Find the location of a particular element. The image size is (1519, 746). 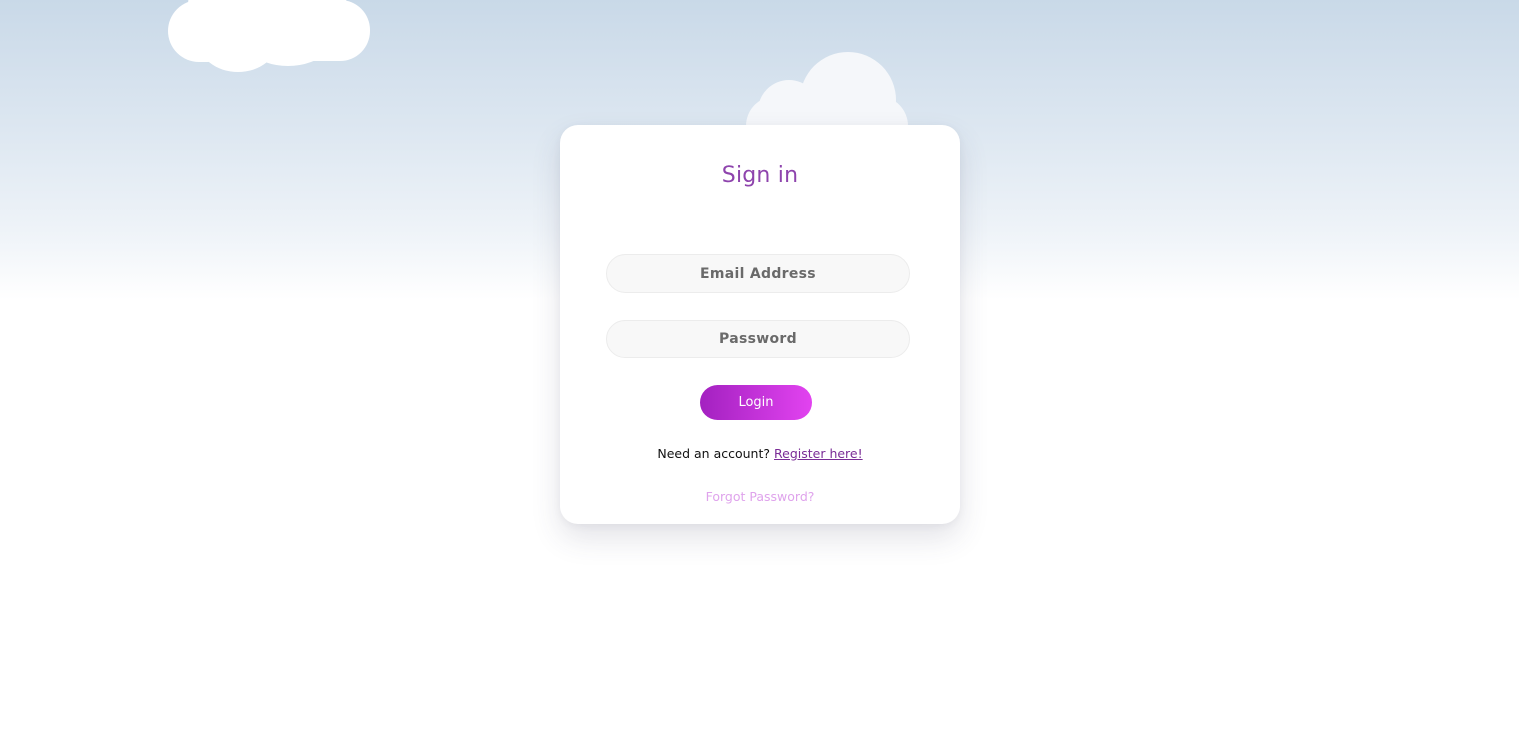

password-field is located at coordinates (758, 339).